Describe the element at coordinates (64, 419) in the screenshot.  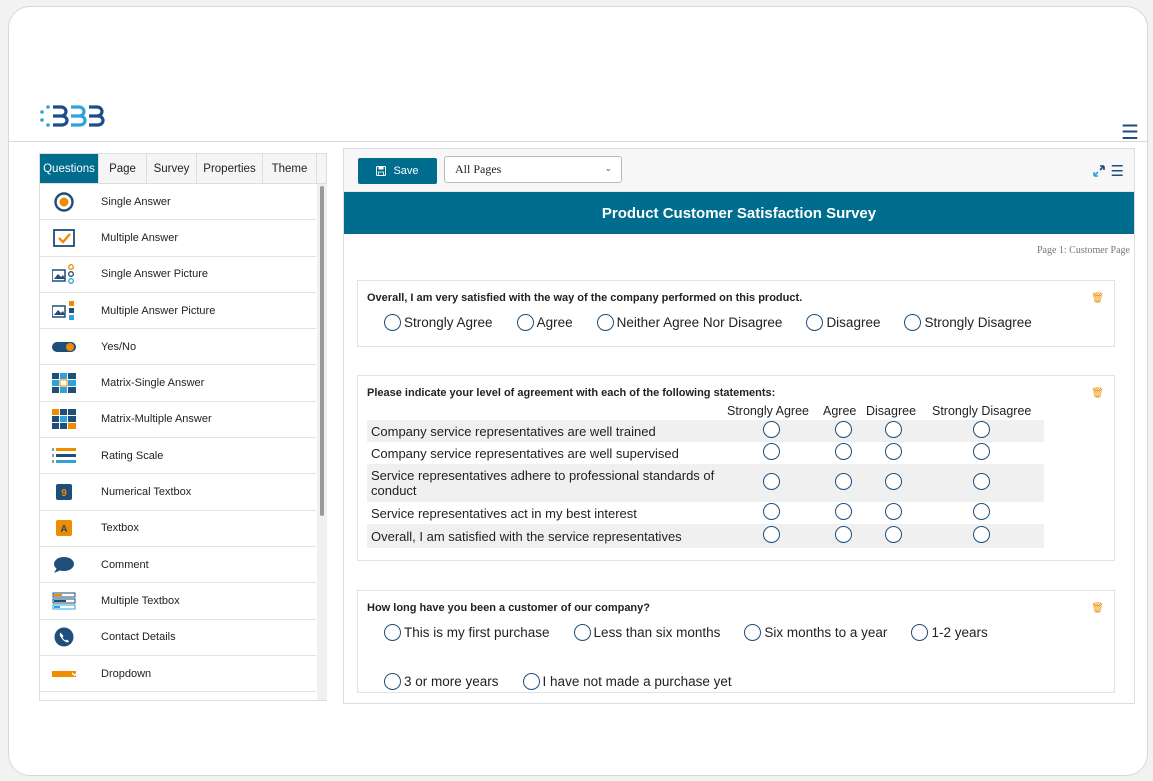
I see `matrix-multiple-icon` at that location.